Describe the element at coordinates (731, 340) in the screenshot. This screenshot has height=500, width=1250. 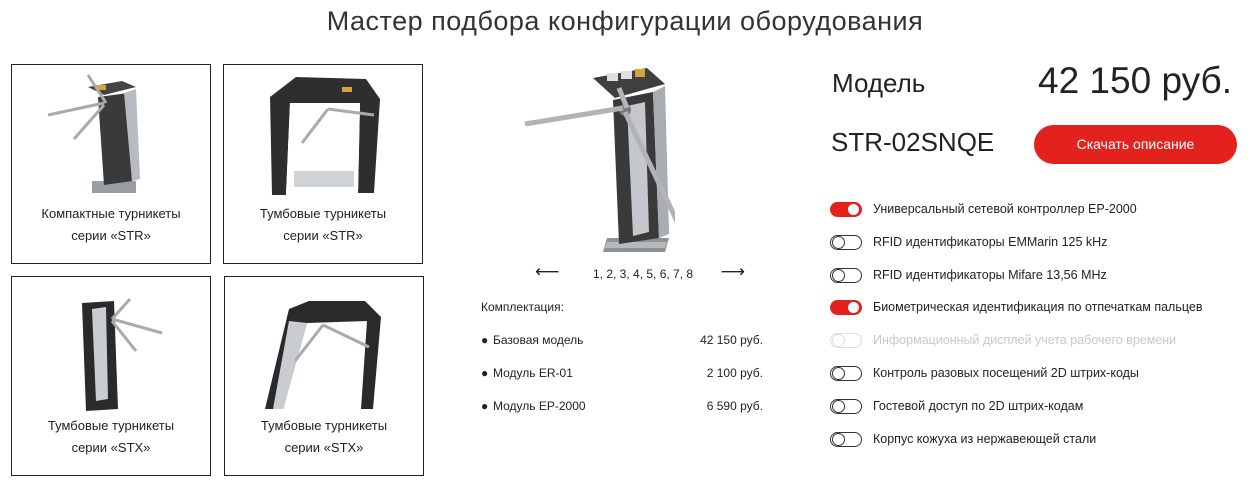
I see `kit-item-price: 42 150 руб.` at that location.